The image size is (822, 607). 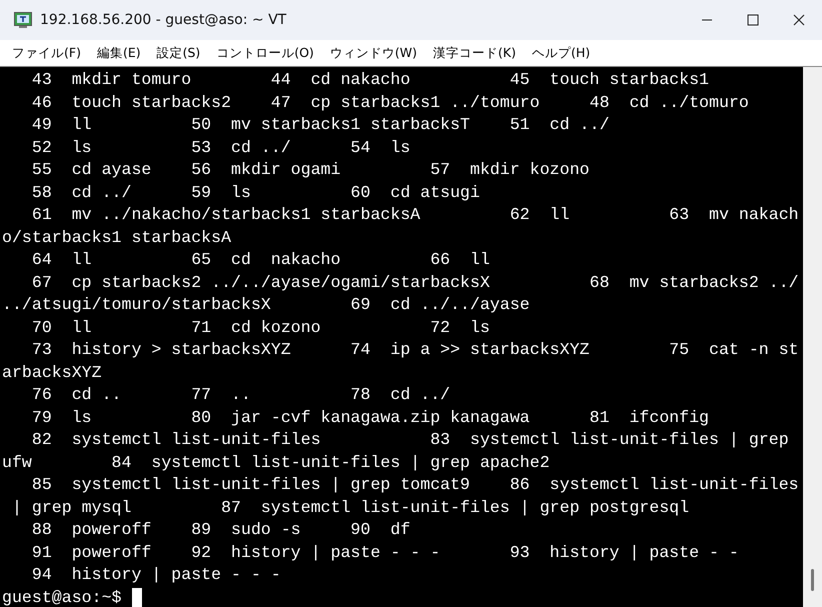 What do you see at coordinates (164, 20) in the screenshot?
I see `window-title: 192.168.56.200 - guest@aso: ~ VT` at bounding box center [164, 20].